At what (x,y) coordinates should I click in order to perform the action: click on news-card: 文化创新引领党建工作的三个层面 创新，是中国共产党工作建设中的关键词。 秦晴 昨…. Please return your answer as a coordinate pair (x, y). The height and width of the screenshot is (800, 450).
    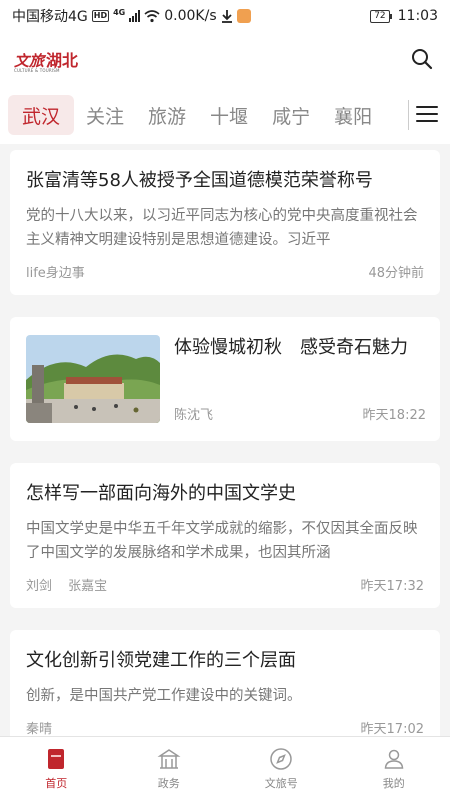
    Looking at the image, I should click on (225, 690).